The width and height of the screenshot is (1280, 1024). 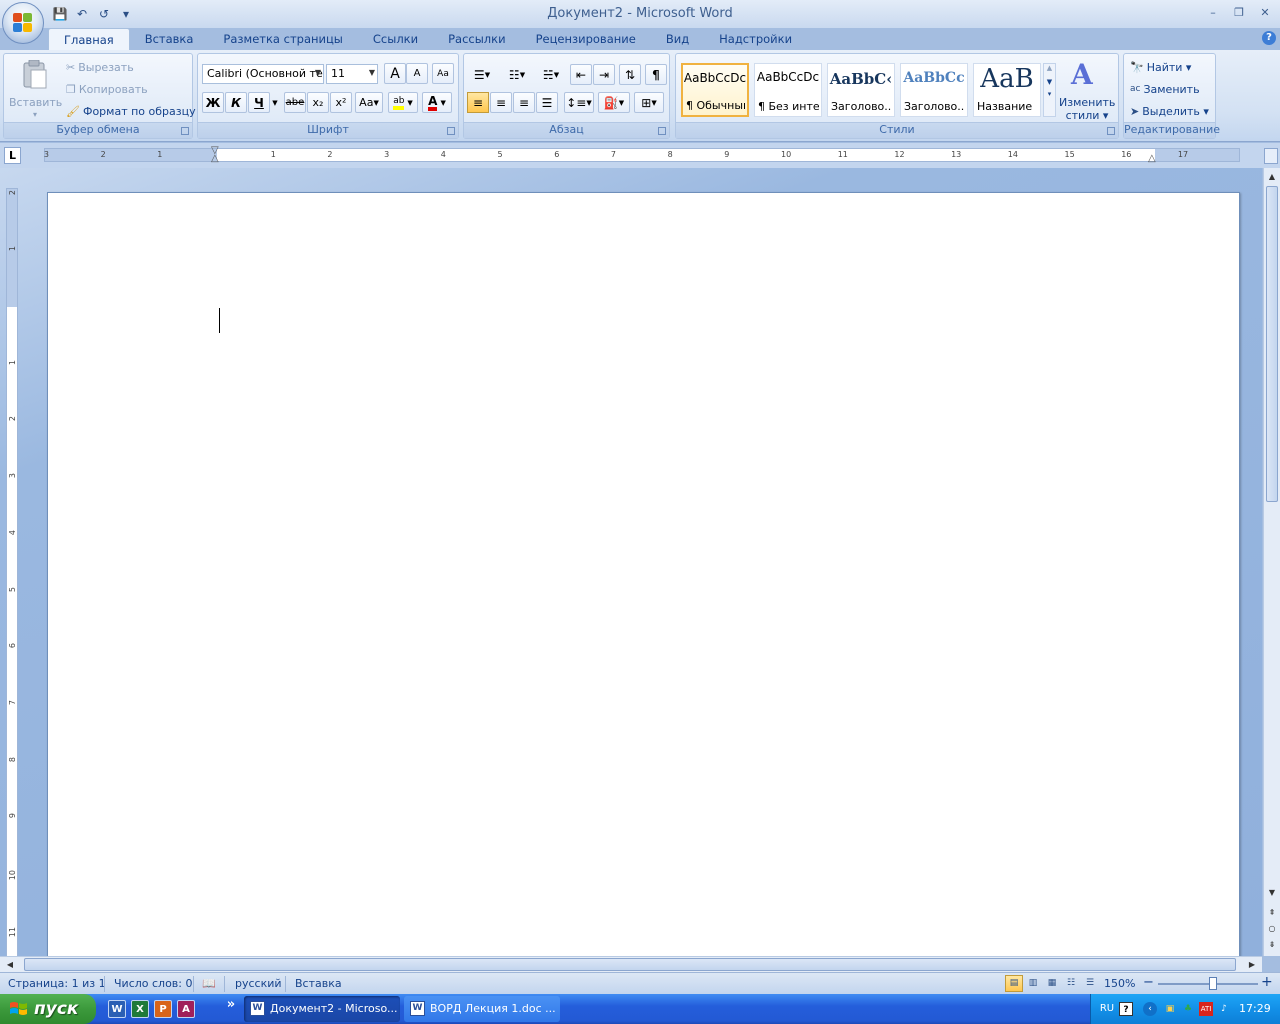 I want to click on right-indent-marker-icon: △, so click(x=1152, y=158).